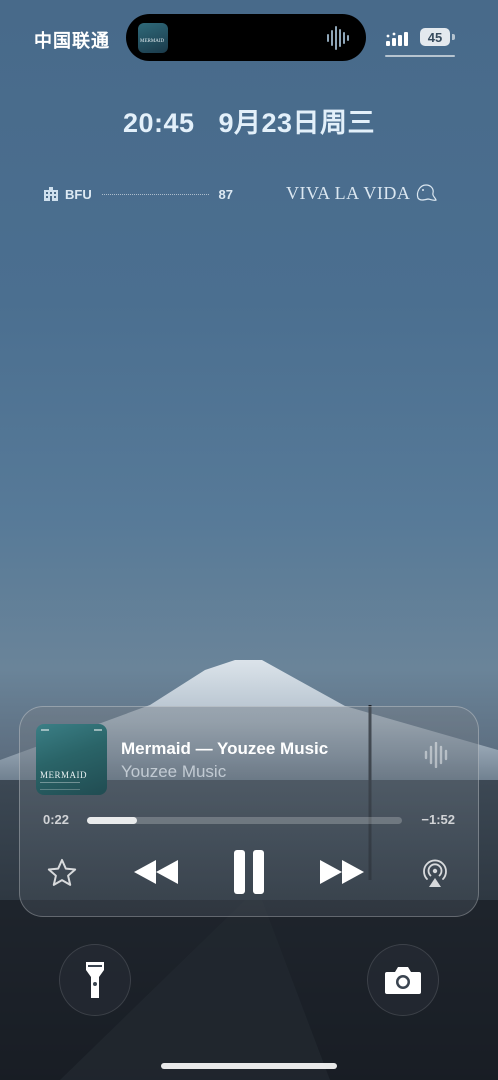  What do you see at coordinates (78, 194) in the screenshot?
I see `widget-label: BFU` at bounding box center [78, 194].